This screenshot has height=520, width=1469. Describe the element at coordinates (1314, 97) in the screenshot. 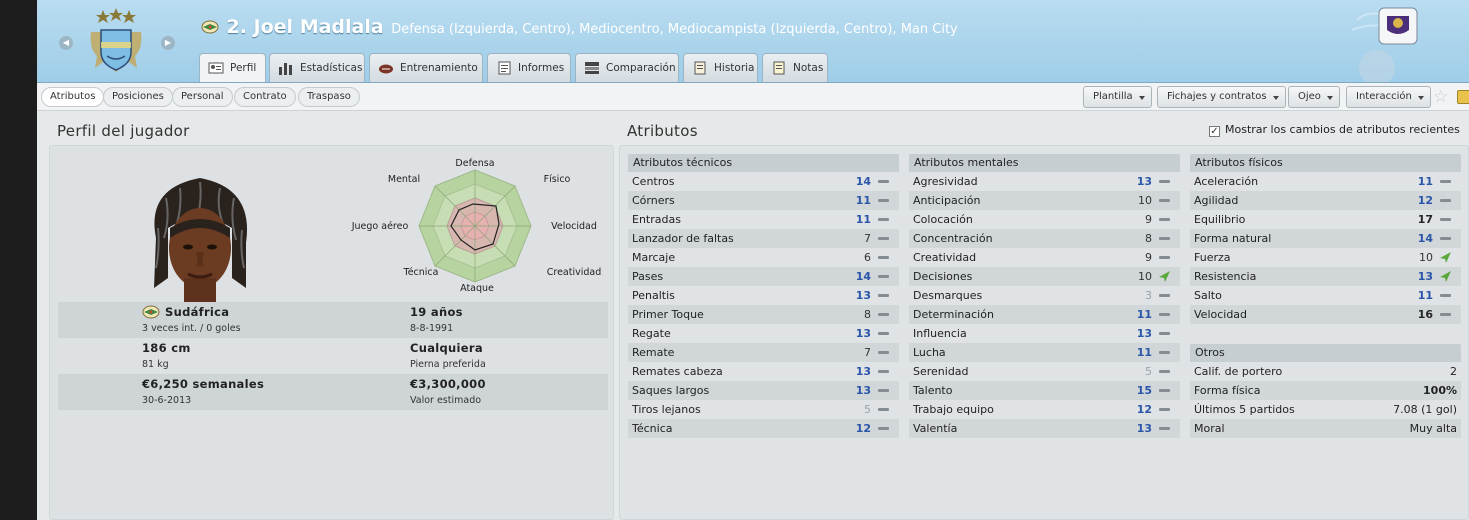

I see `ojeo-dropdown: Ojeo` at that location.